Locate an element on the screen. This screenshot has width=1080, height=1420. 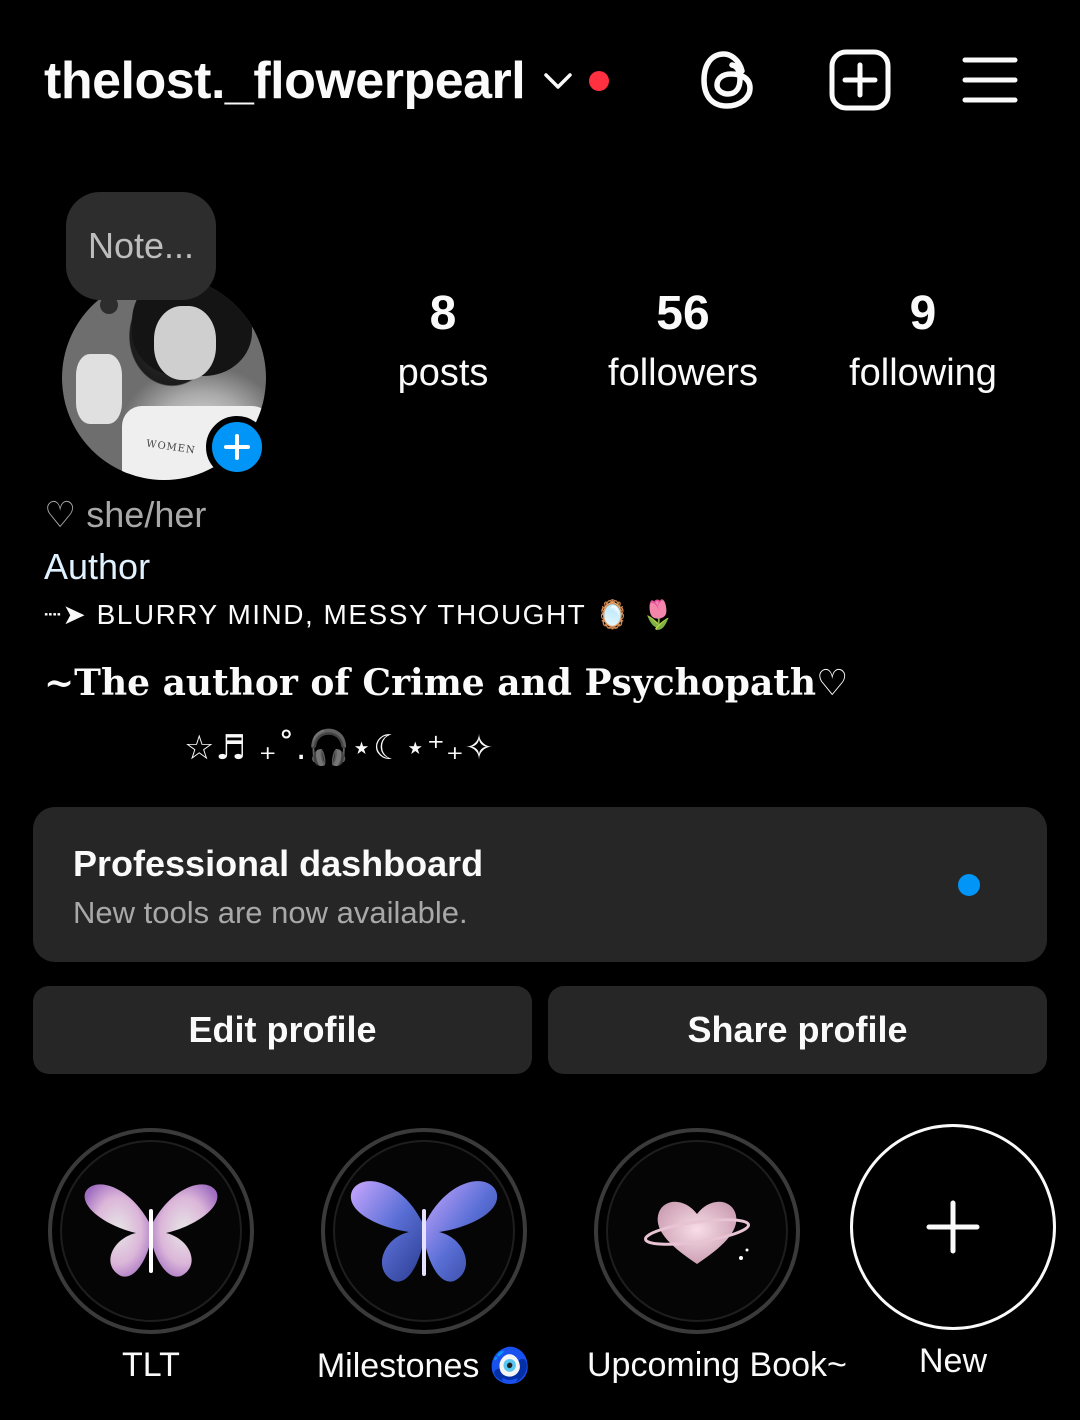
account-switcher: thelost._flowerpearl is located at coordinates (327, 81).